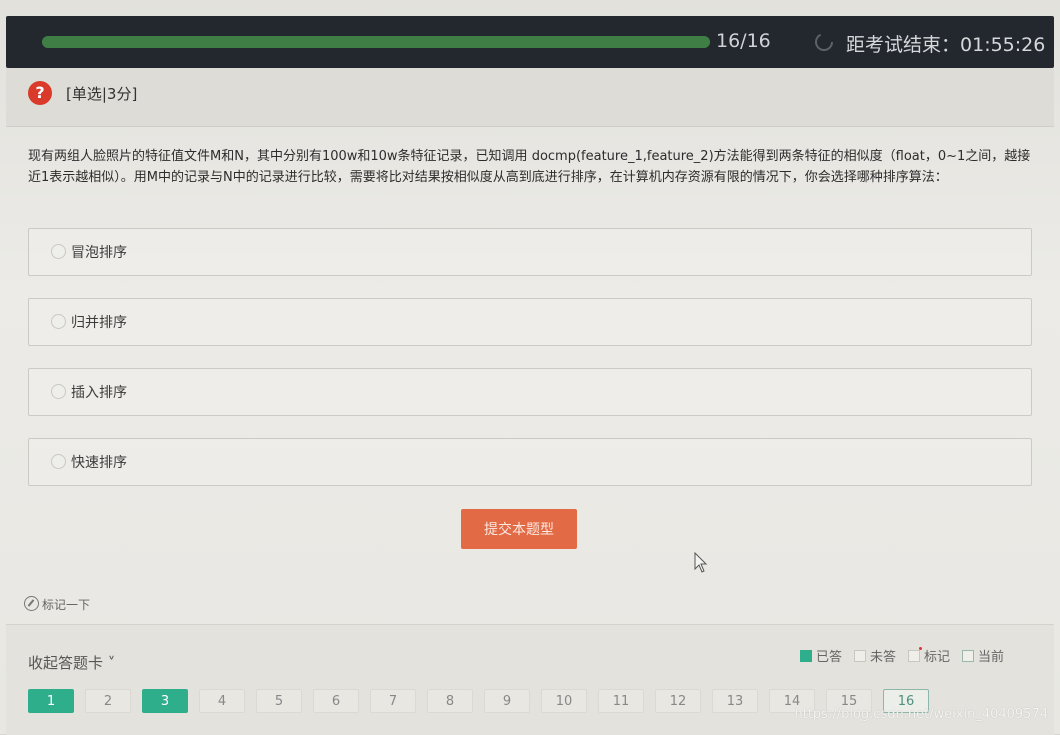 The image size is (1060, 735). What do you see at coordinates (915, 654) in the screenshot?
I see `marked-swatch` at bounding box center [915, 654].